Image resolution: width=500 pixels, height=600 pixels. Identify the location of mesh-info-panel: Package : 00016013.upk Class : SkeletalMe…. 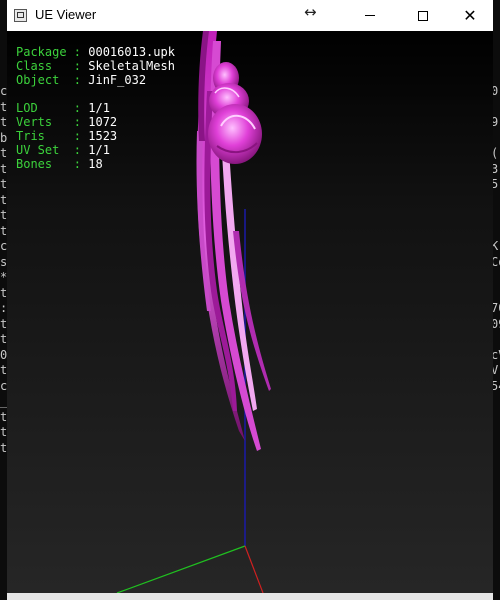
(95, 108).